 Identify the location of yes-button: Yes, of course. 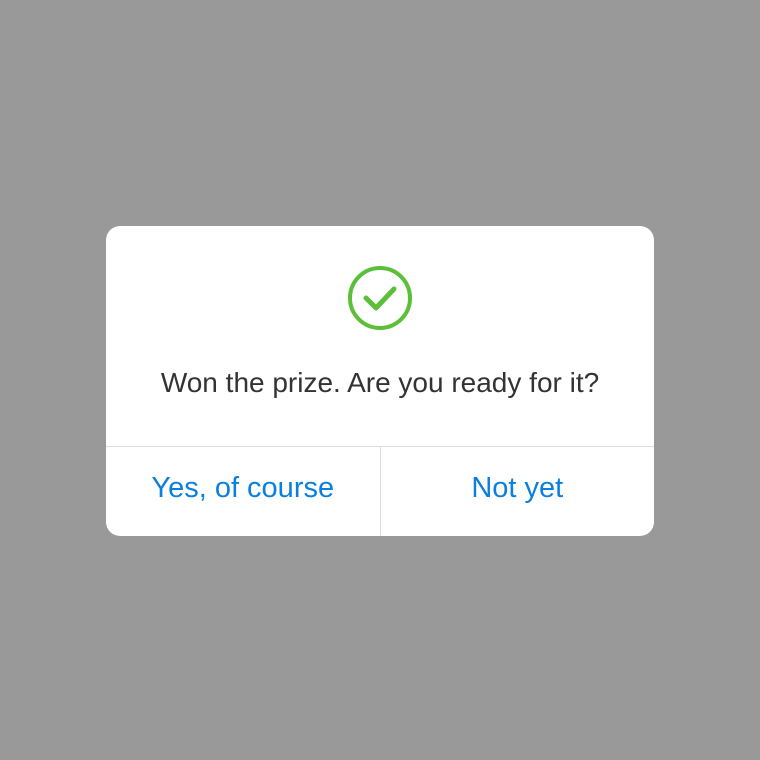
(243, 491).